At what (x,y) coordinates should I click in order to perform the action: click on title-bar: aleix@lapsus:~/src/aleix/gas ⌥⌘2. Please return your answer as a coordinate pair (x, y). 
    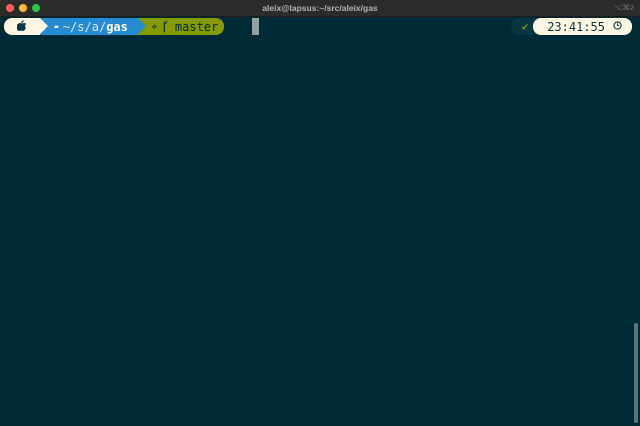
    Looking at the image, I should click on (320, 8).